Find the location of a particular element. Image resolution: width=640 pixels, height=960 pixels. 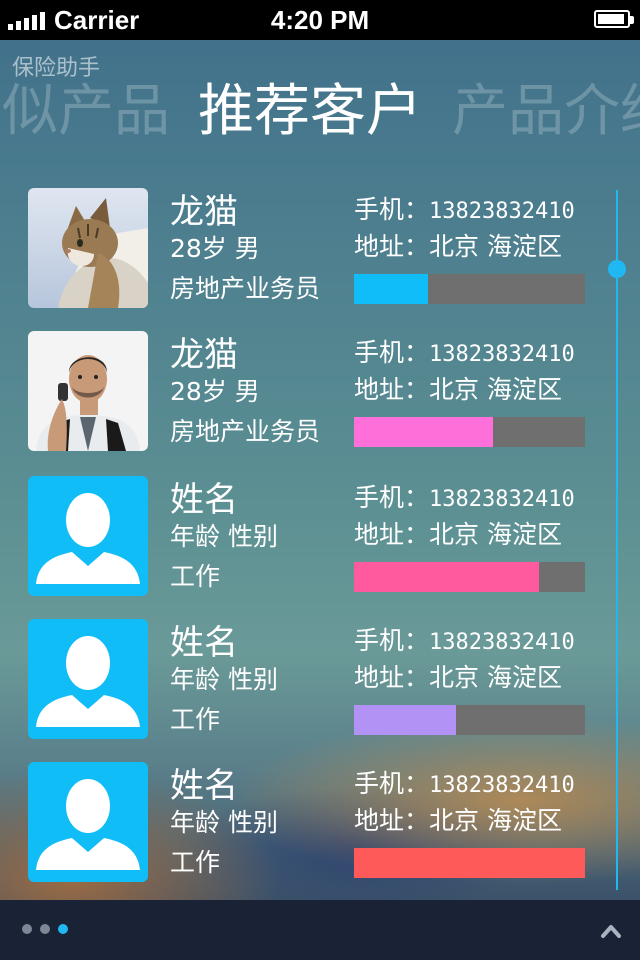

status-bar: Carrier 4:20 PM is located at coordinates (320, 20).